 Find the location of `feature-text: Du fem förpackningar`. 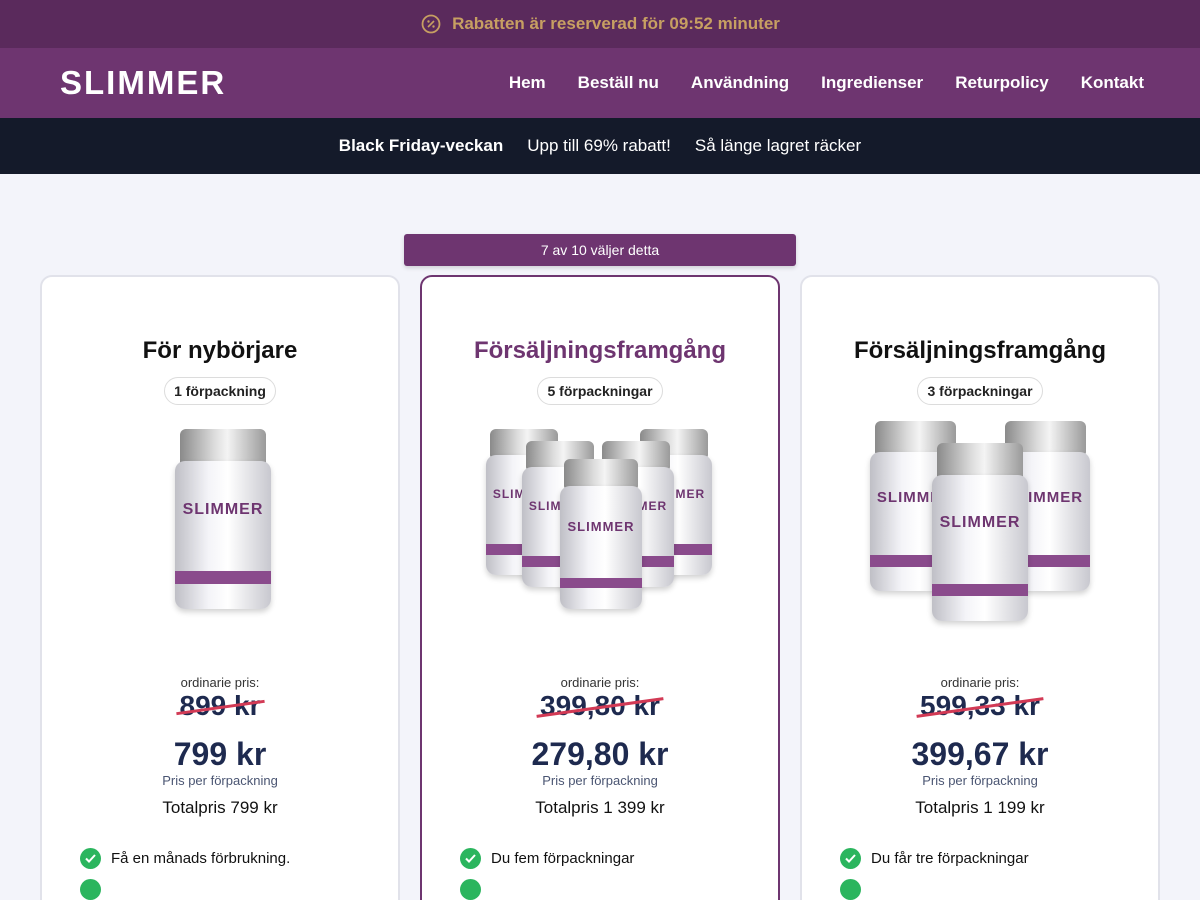

feature-text: Du fem förpackningar is located at coordinates (563, 858).